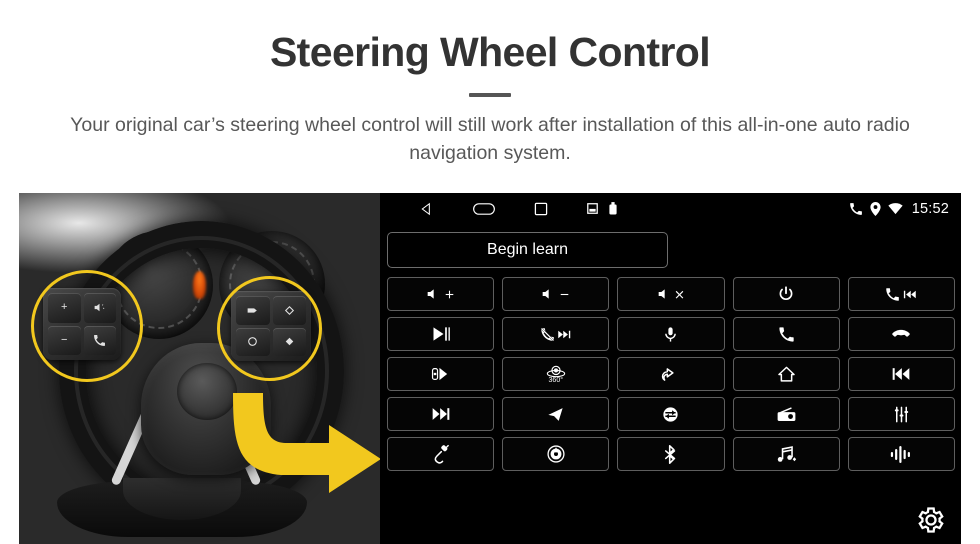 The height and width of the screenshot is (544, 980). Describe the element at coordinates (518, 209) in the screenshot. I see `status-bar-nav-icons` at that location.